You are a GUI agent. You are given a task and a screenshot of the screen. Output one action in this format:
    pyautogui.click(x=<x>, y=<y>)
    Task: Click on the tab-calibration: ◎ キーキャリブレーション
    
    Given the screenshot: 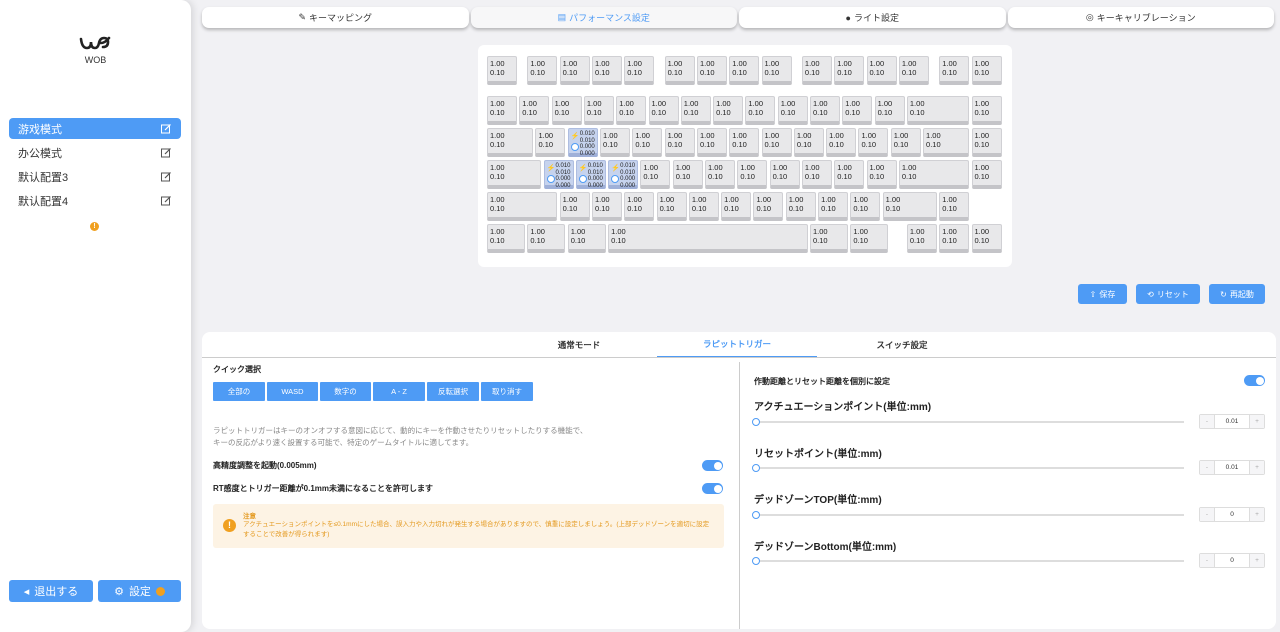 What is the action you would take?
    pyautogui.click(x=1140, y=17)
    